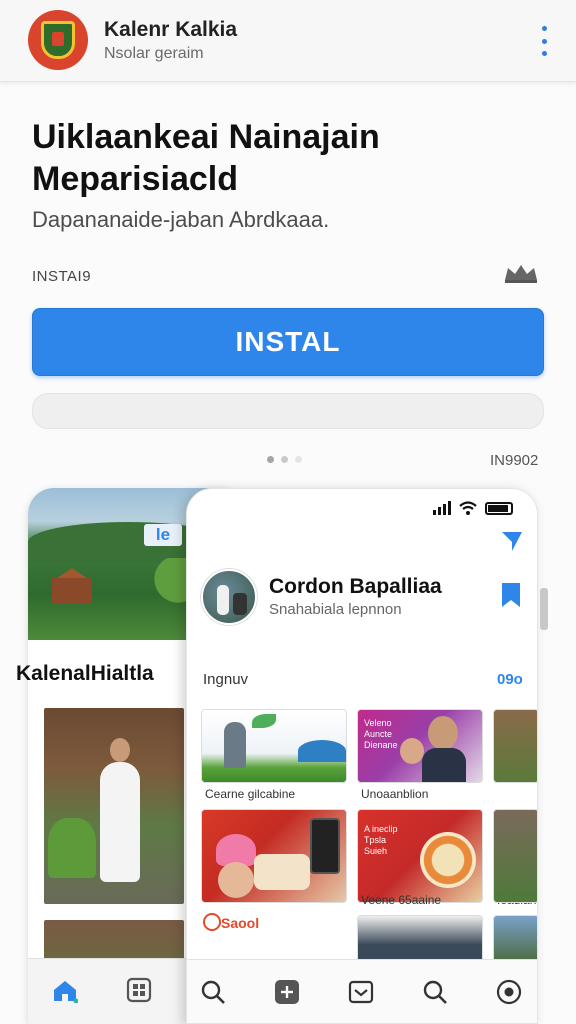 The width and height of the screenshot is (576, 1024). I want to click on profile-icon, so click(509, 992).